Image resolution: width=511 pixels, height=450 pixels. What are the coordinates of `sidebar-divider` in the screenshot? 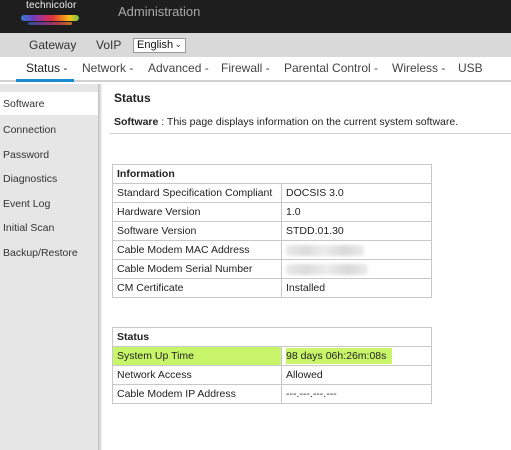 It's located at (100, 267).